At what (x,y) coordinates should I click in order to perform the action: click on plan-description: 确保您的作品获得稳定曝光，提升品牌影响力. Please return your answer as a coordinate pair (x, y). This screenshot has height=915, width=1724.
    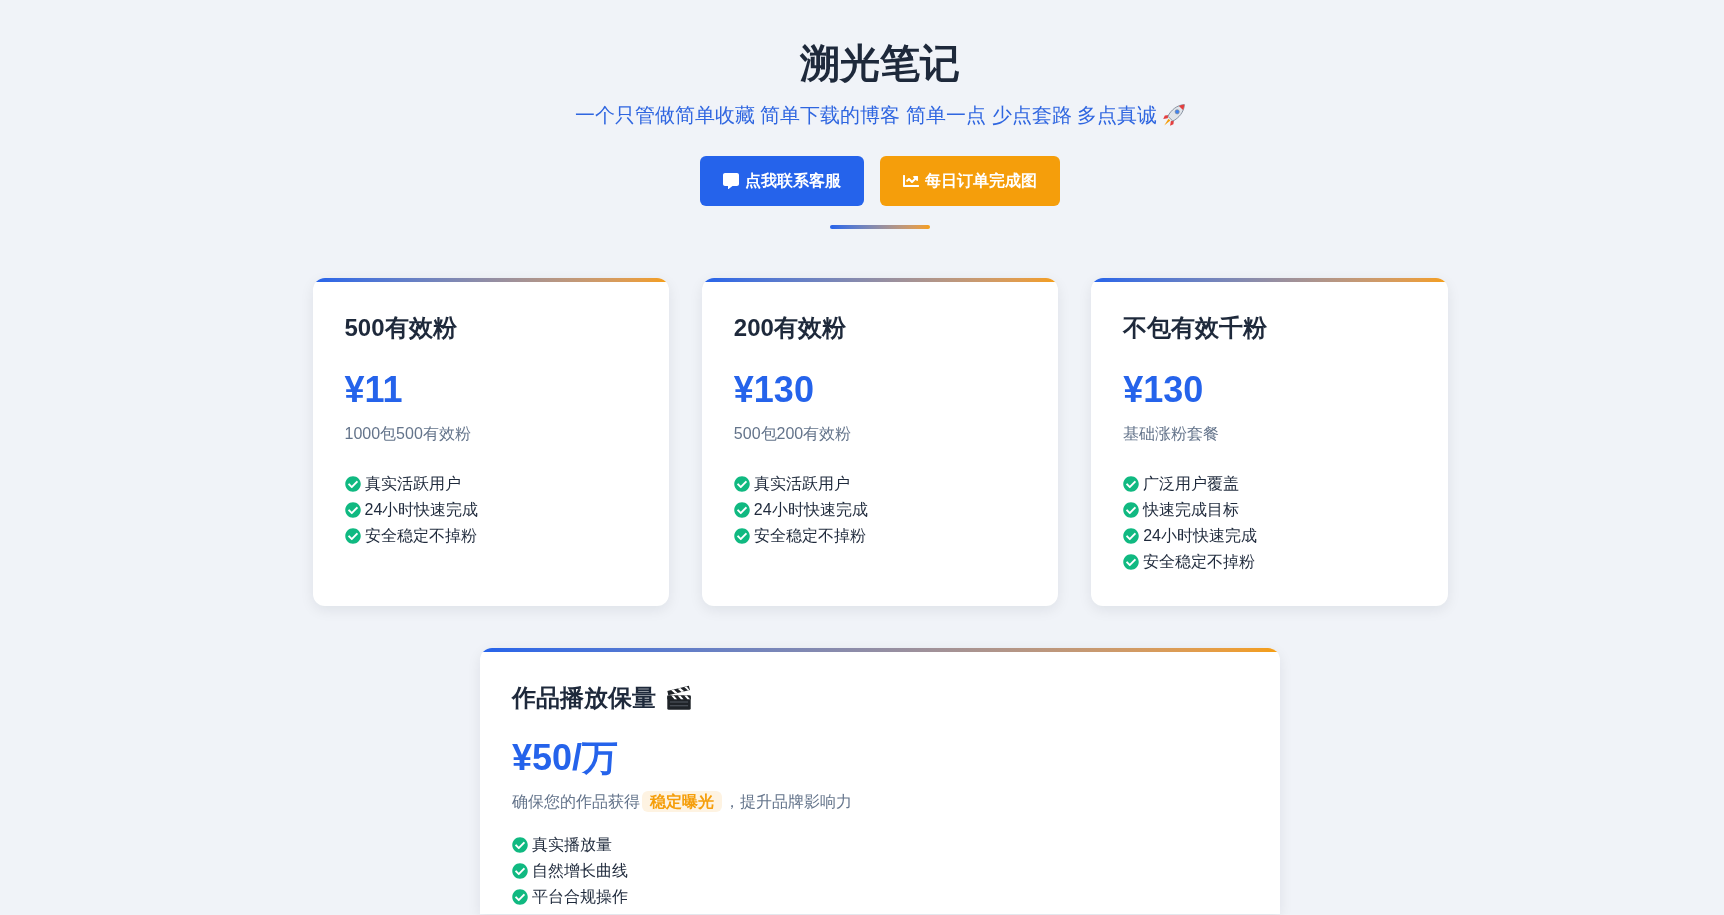
    Looking at the image, I should click on (682, 802).